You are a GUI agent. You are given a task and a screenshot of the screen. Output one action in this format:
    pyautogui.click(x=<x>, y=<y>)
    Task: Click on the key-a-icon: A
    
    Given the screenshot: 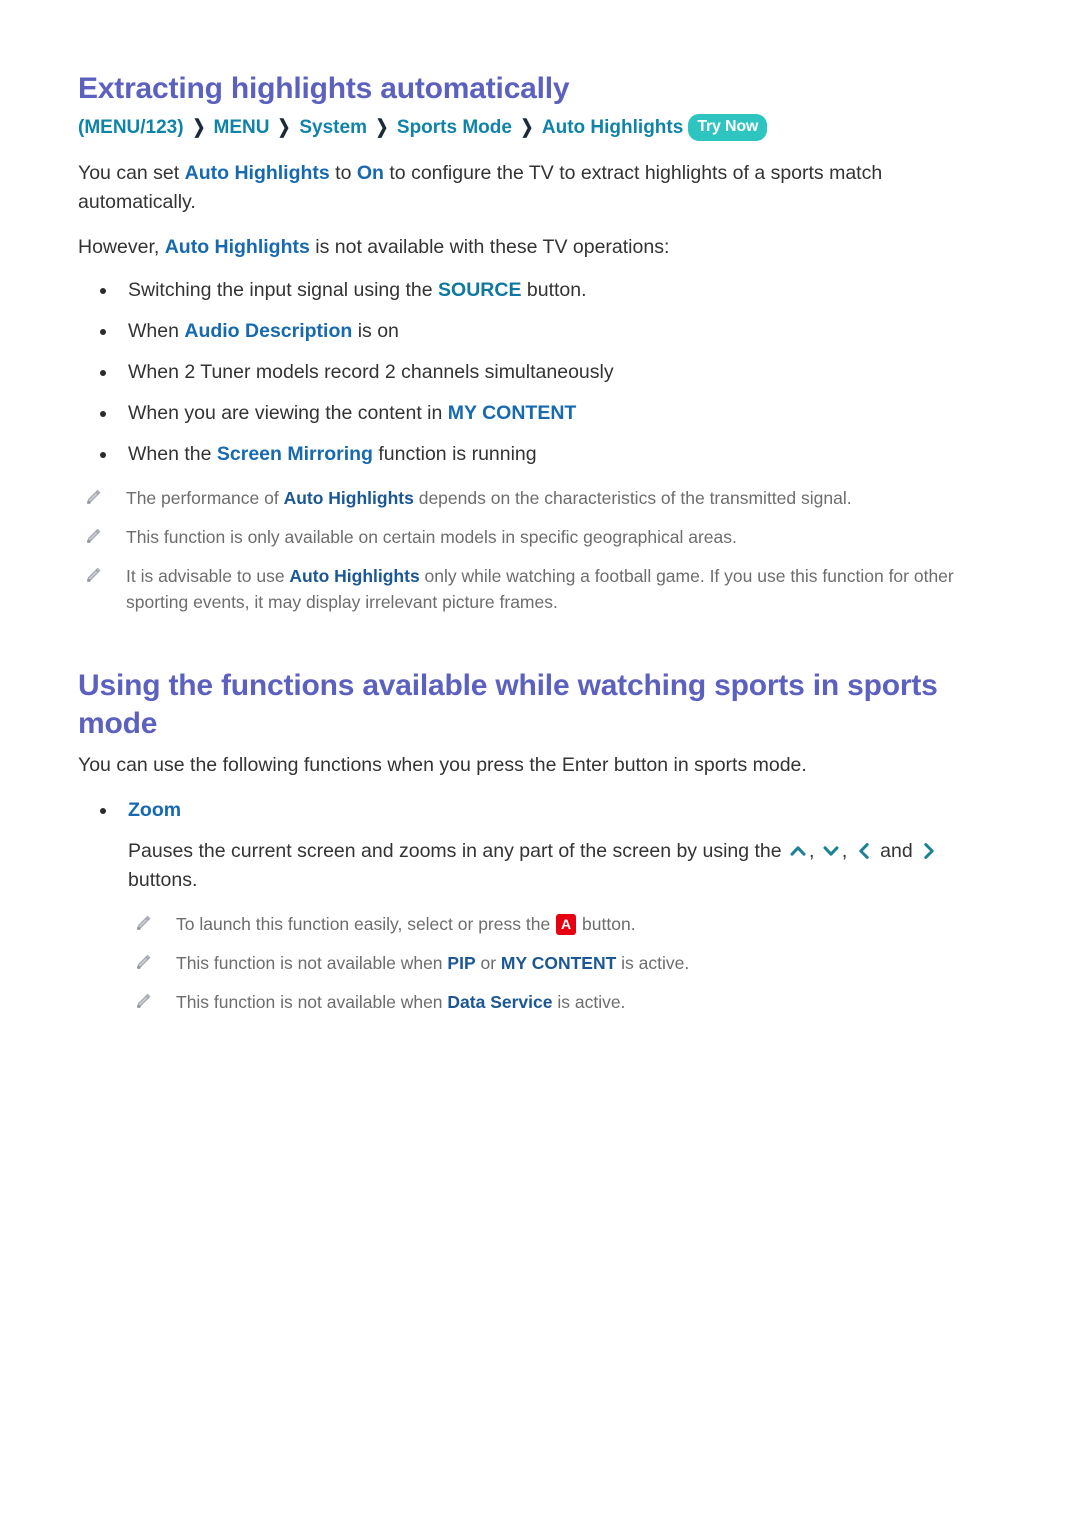 What is the action you would take?
    pyautogui.click(x=566, y=924)
    